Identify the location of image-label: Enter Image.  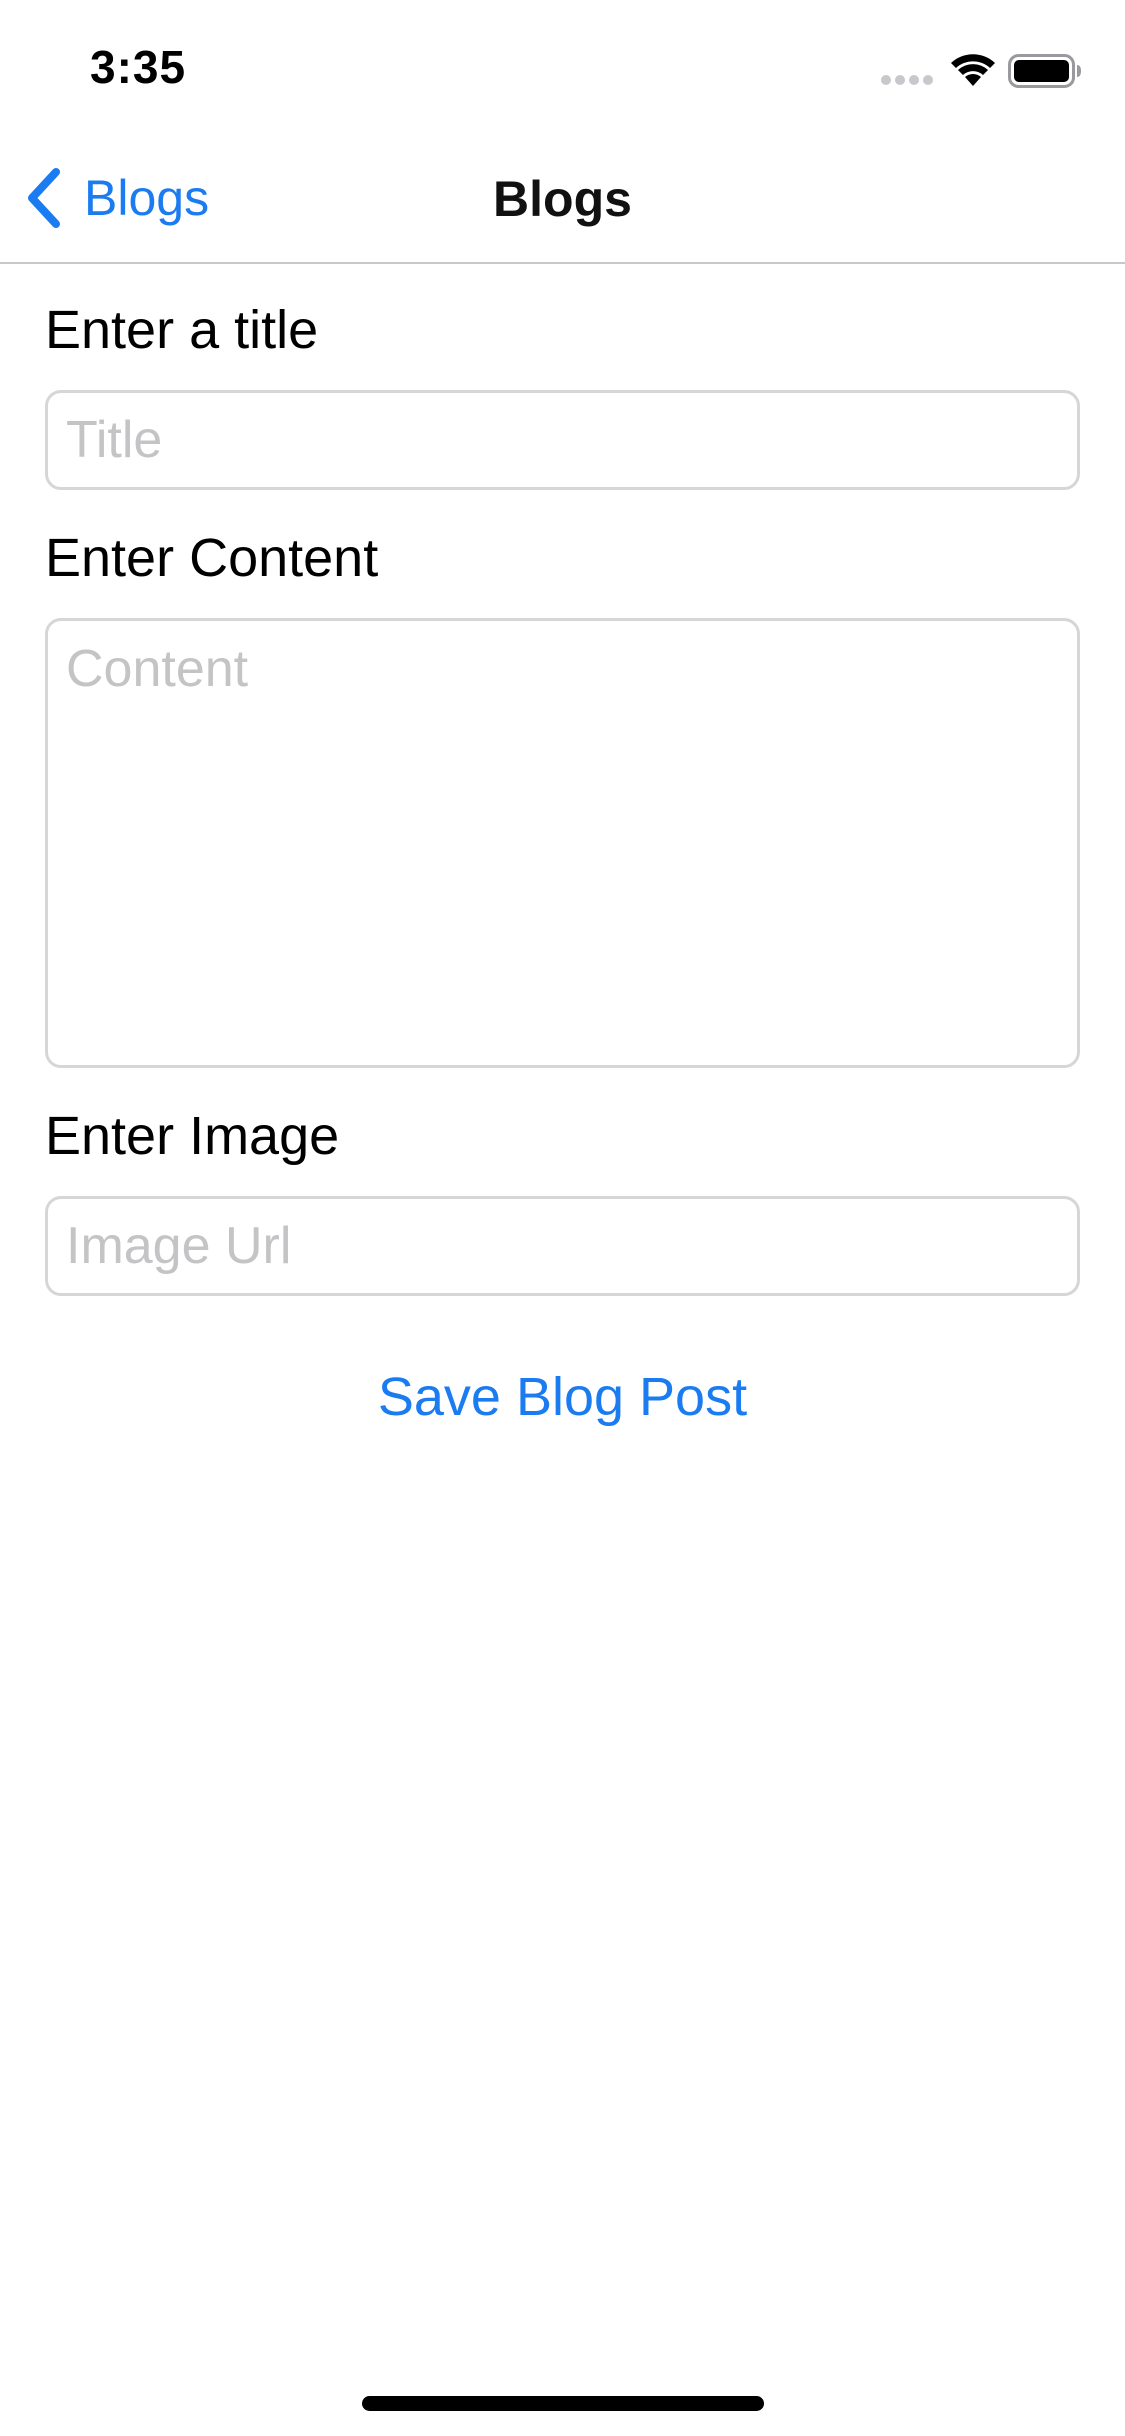
(192, 1136).